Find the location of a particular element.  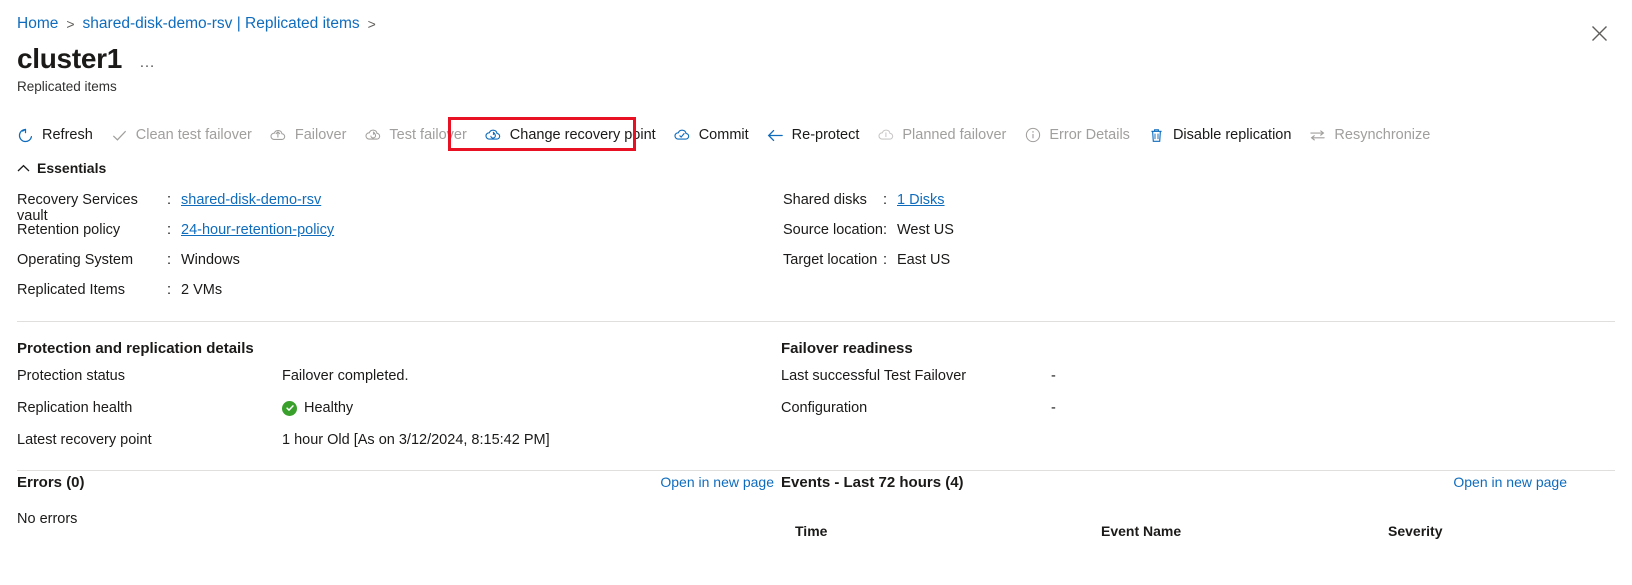

command-commit: Commit is located at coordinates (714, 135).